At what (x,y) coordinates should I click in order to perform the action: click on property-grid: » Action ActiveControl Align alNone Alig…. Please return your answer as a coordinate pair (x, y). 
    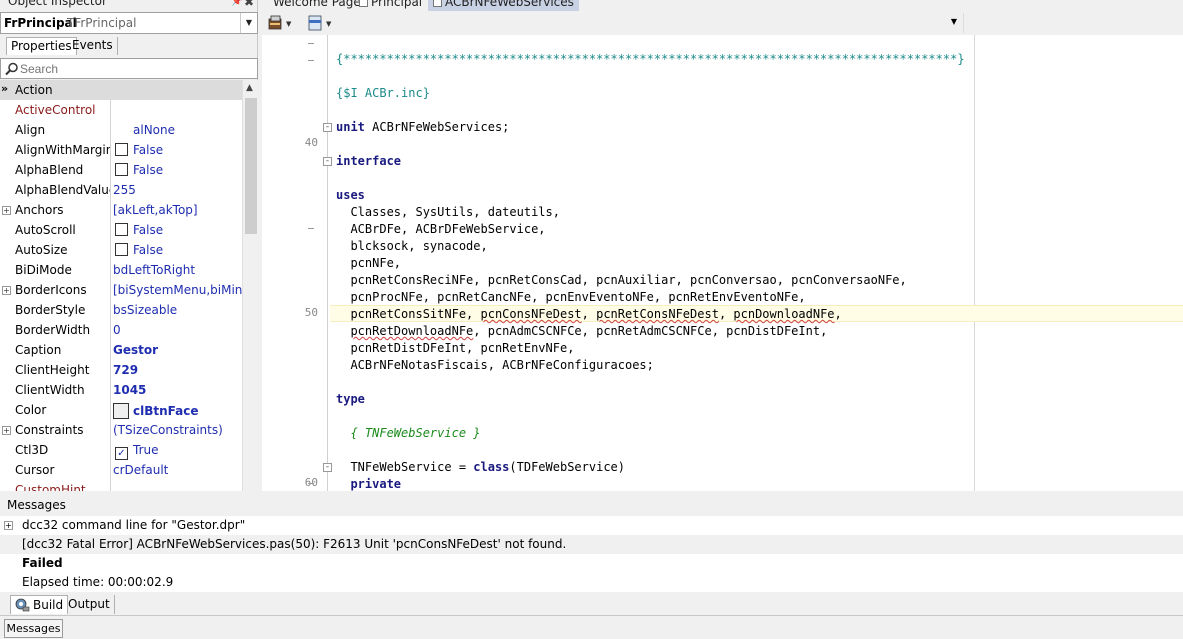
    Looking at the image, I should click on (129, 285).